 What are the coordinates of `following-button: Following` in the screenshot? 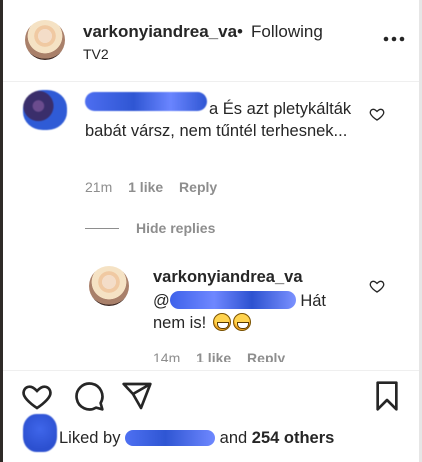 It's located at (287, 32).